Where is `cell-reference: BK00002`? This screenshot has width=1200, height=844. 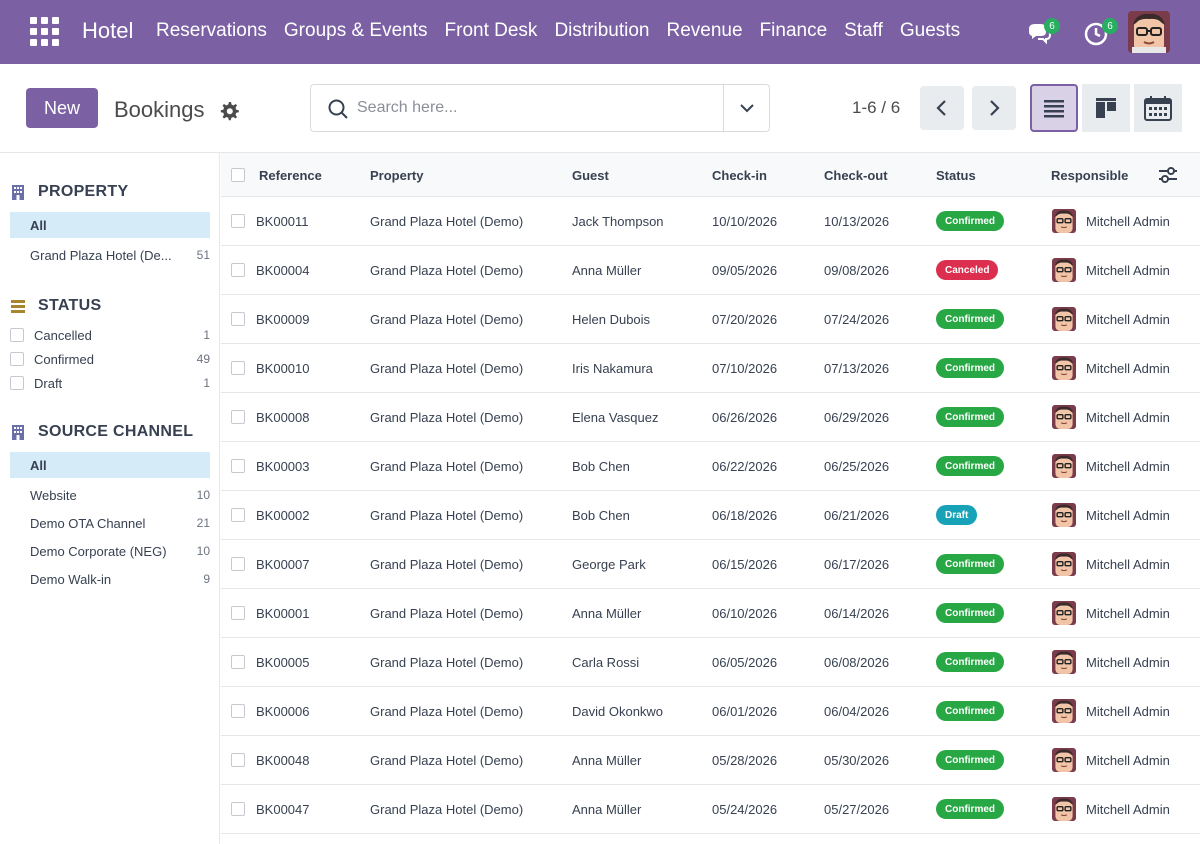 cell-reference: BK00002 is located at coordinates (283, 515).